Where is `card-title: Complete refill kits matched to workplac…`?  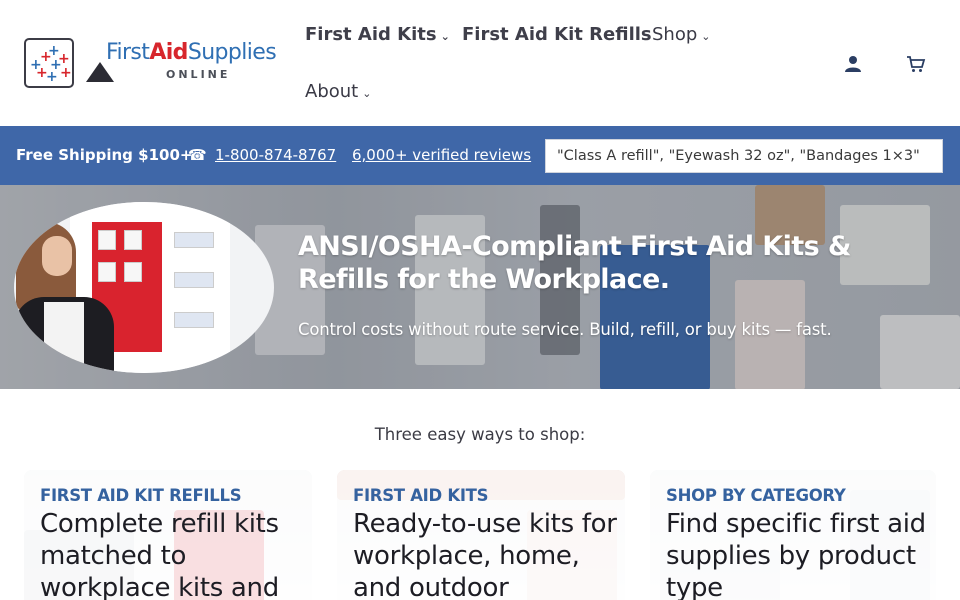
card-title: Complete refill kits matched to workplac… is located at coordinates (159, 554).